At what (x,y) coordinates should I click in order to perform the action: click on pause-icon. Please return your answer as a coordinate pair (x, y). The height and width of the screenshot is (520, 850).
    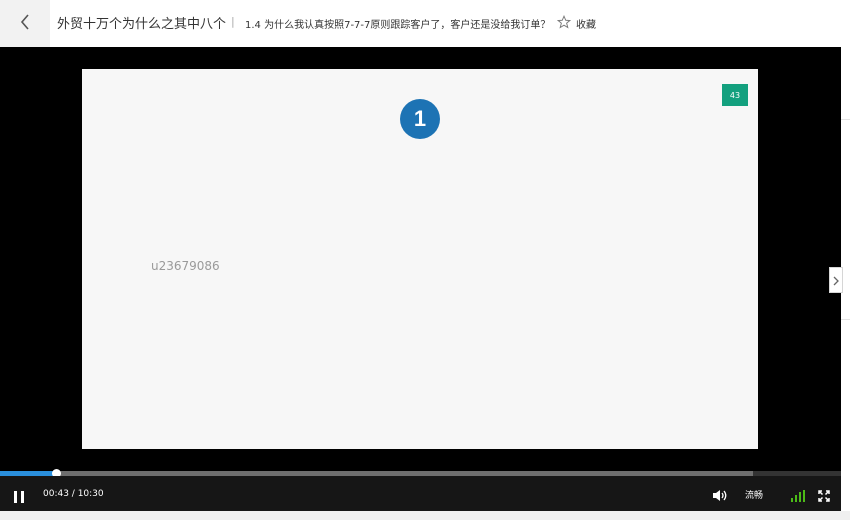
    Looking at the image, I should click on (19, 497).